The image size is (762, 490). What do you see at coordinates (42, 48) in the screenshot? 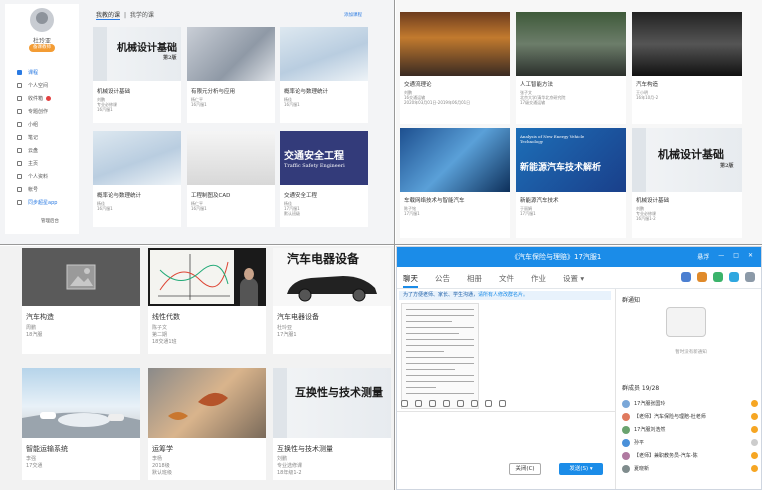
I see `role-badge: 备课教师` at bounding box center [42, 48].